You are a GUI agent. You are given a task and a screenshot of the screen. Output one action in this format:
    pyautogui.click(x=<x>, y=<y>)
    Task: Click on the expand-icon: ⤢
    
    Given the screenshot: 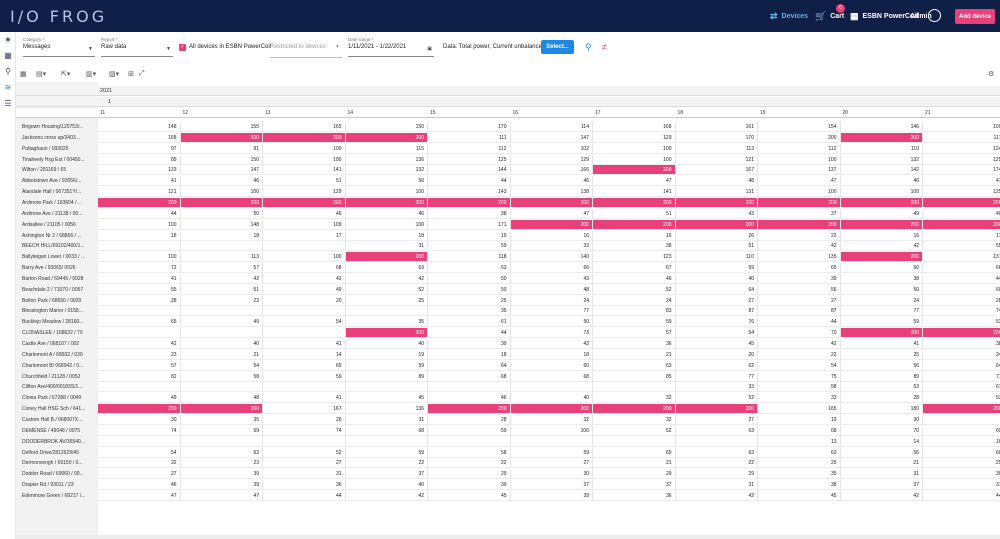 What is the action you would take?
    pyautogui.click(x=142, y=74)
    